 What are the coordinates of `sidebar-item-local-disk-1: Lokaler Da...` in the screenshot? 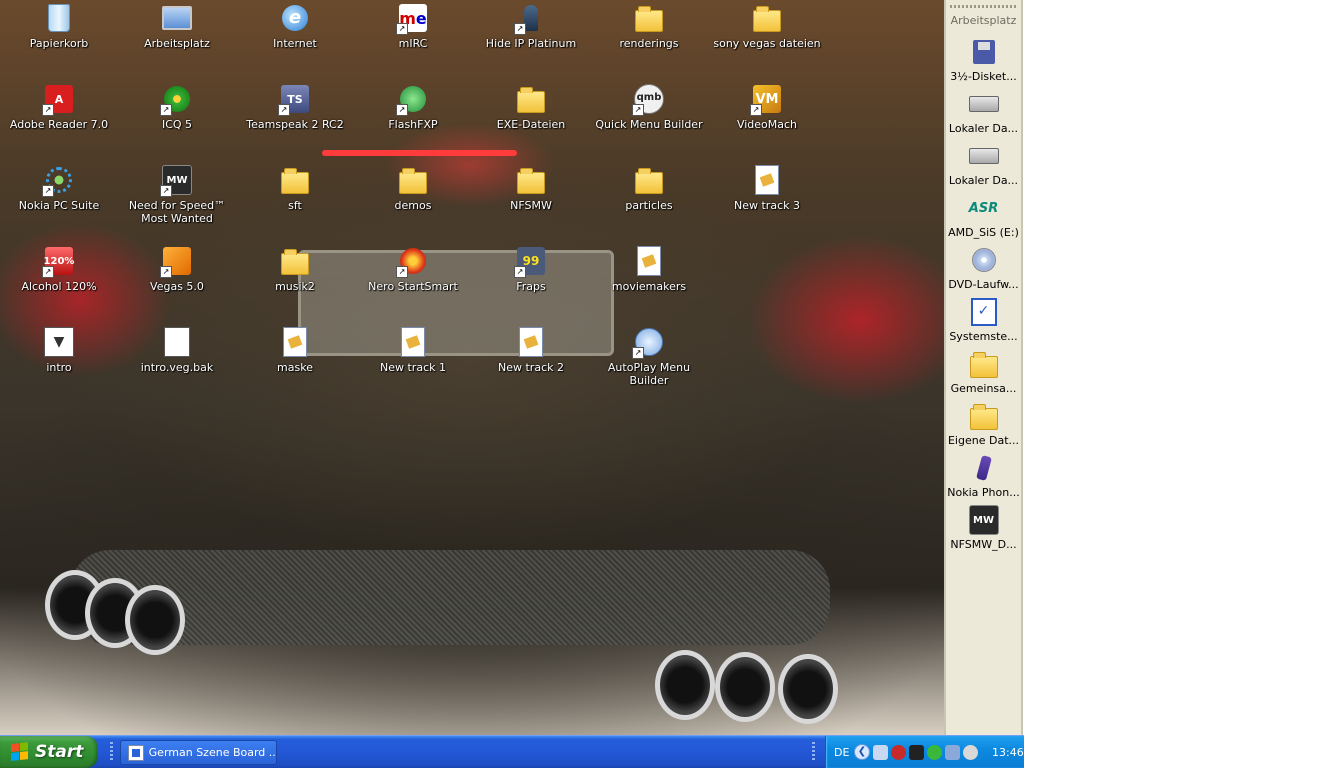 It's located at (983, 111).